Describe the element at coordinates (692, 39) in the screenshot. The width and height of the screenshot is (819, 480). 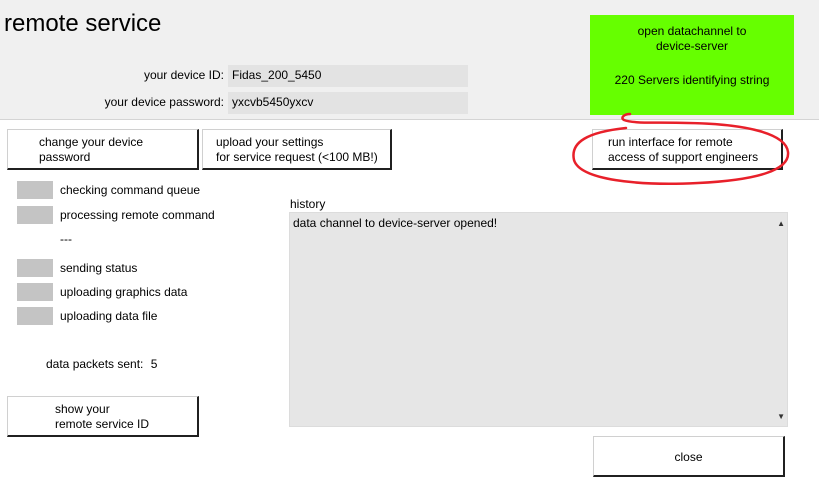
I see `open-datachannel-link: open datachannel to device-server` at that location.